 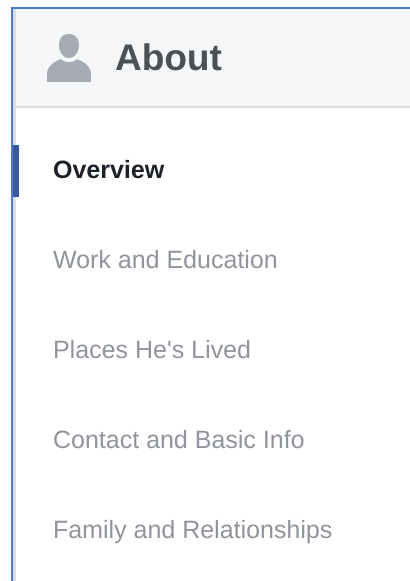 What do you see at coordinates (179, 441) in the screenshot?
I see `nav-link: Contact and Basic Info` at bounding box center [179, 441].